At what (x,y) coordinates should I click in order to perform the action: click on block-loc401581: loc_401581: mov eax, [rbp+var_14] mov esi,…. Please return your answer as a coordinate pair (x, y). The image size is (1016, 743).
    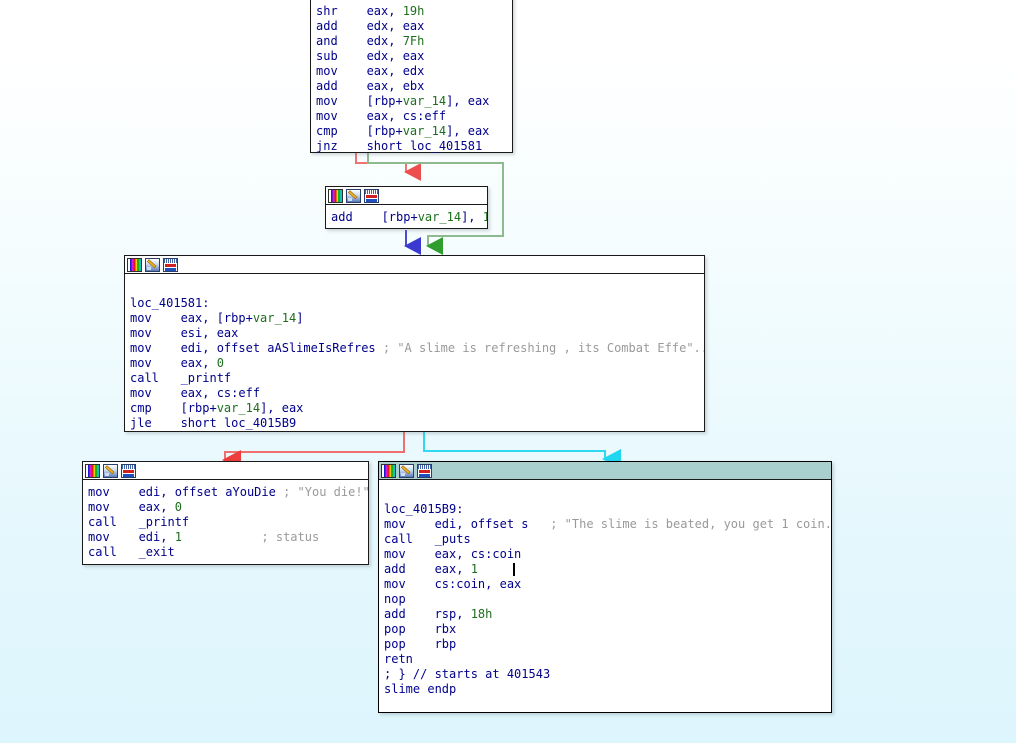
    Looking at the image, I should click on (414, 343).